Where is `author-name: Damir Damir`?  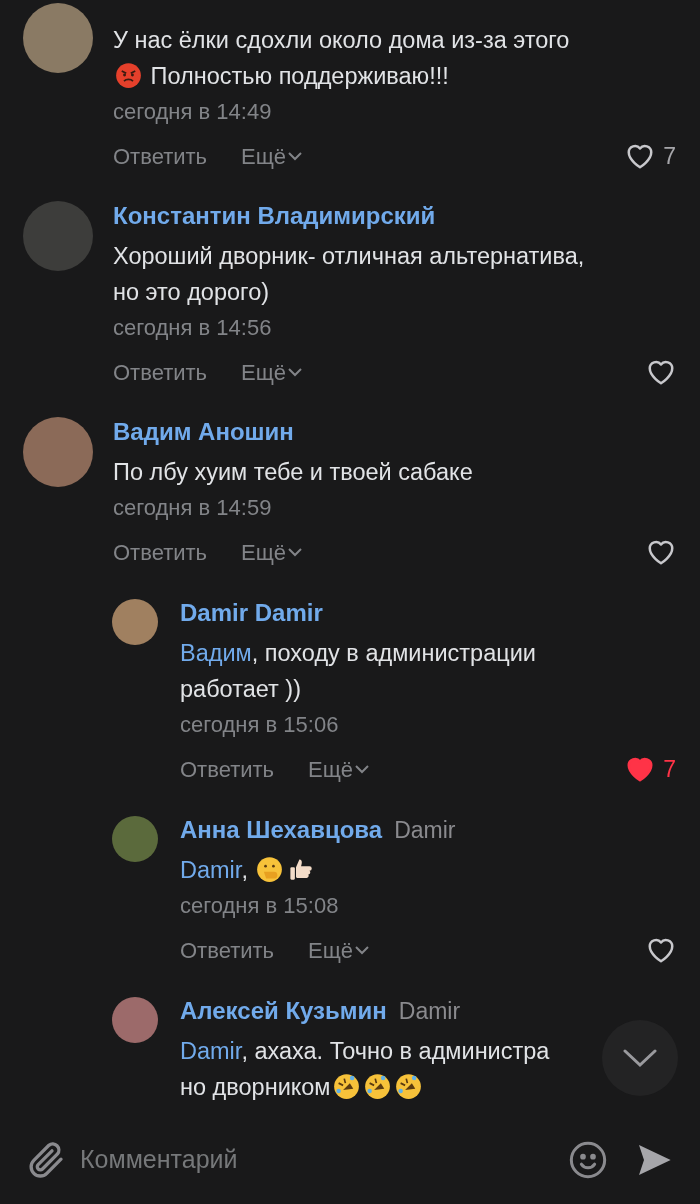 author-name: Damir Damir is located at coordinates (251, 613).